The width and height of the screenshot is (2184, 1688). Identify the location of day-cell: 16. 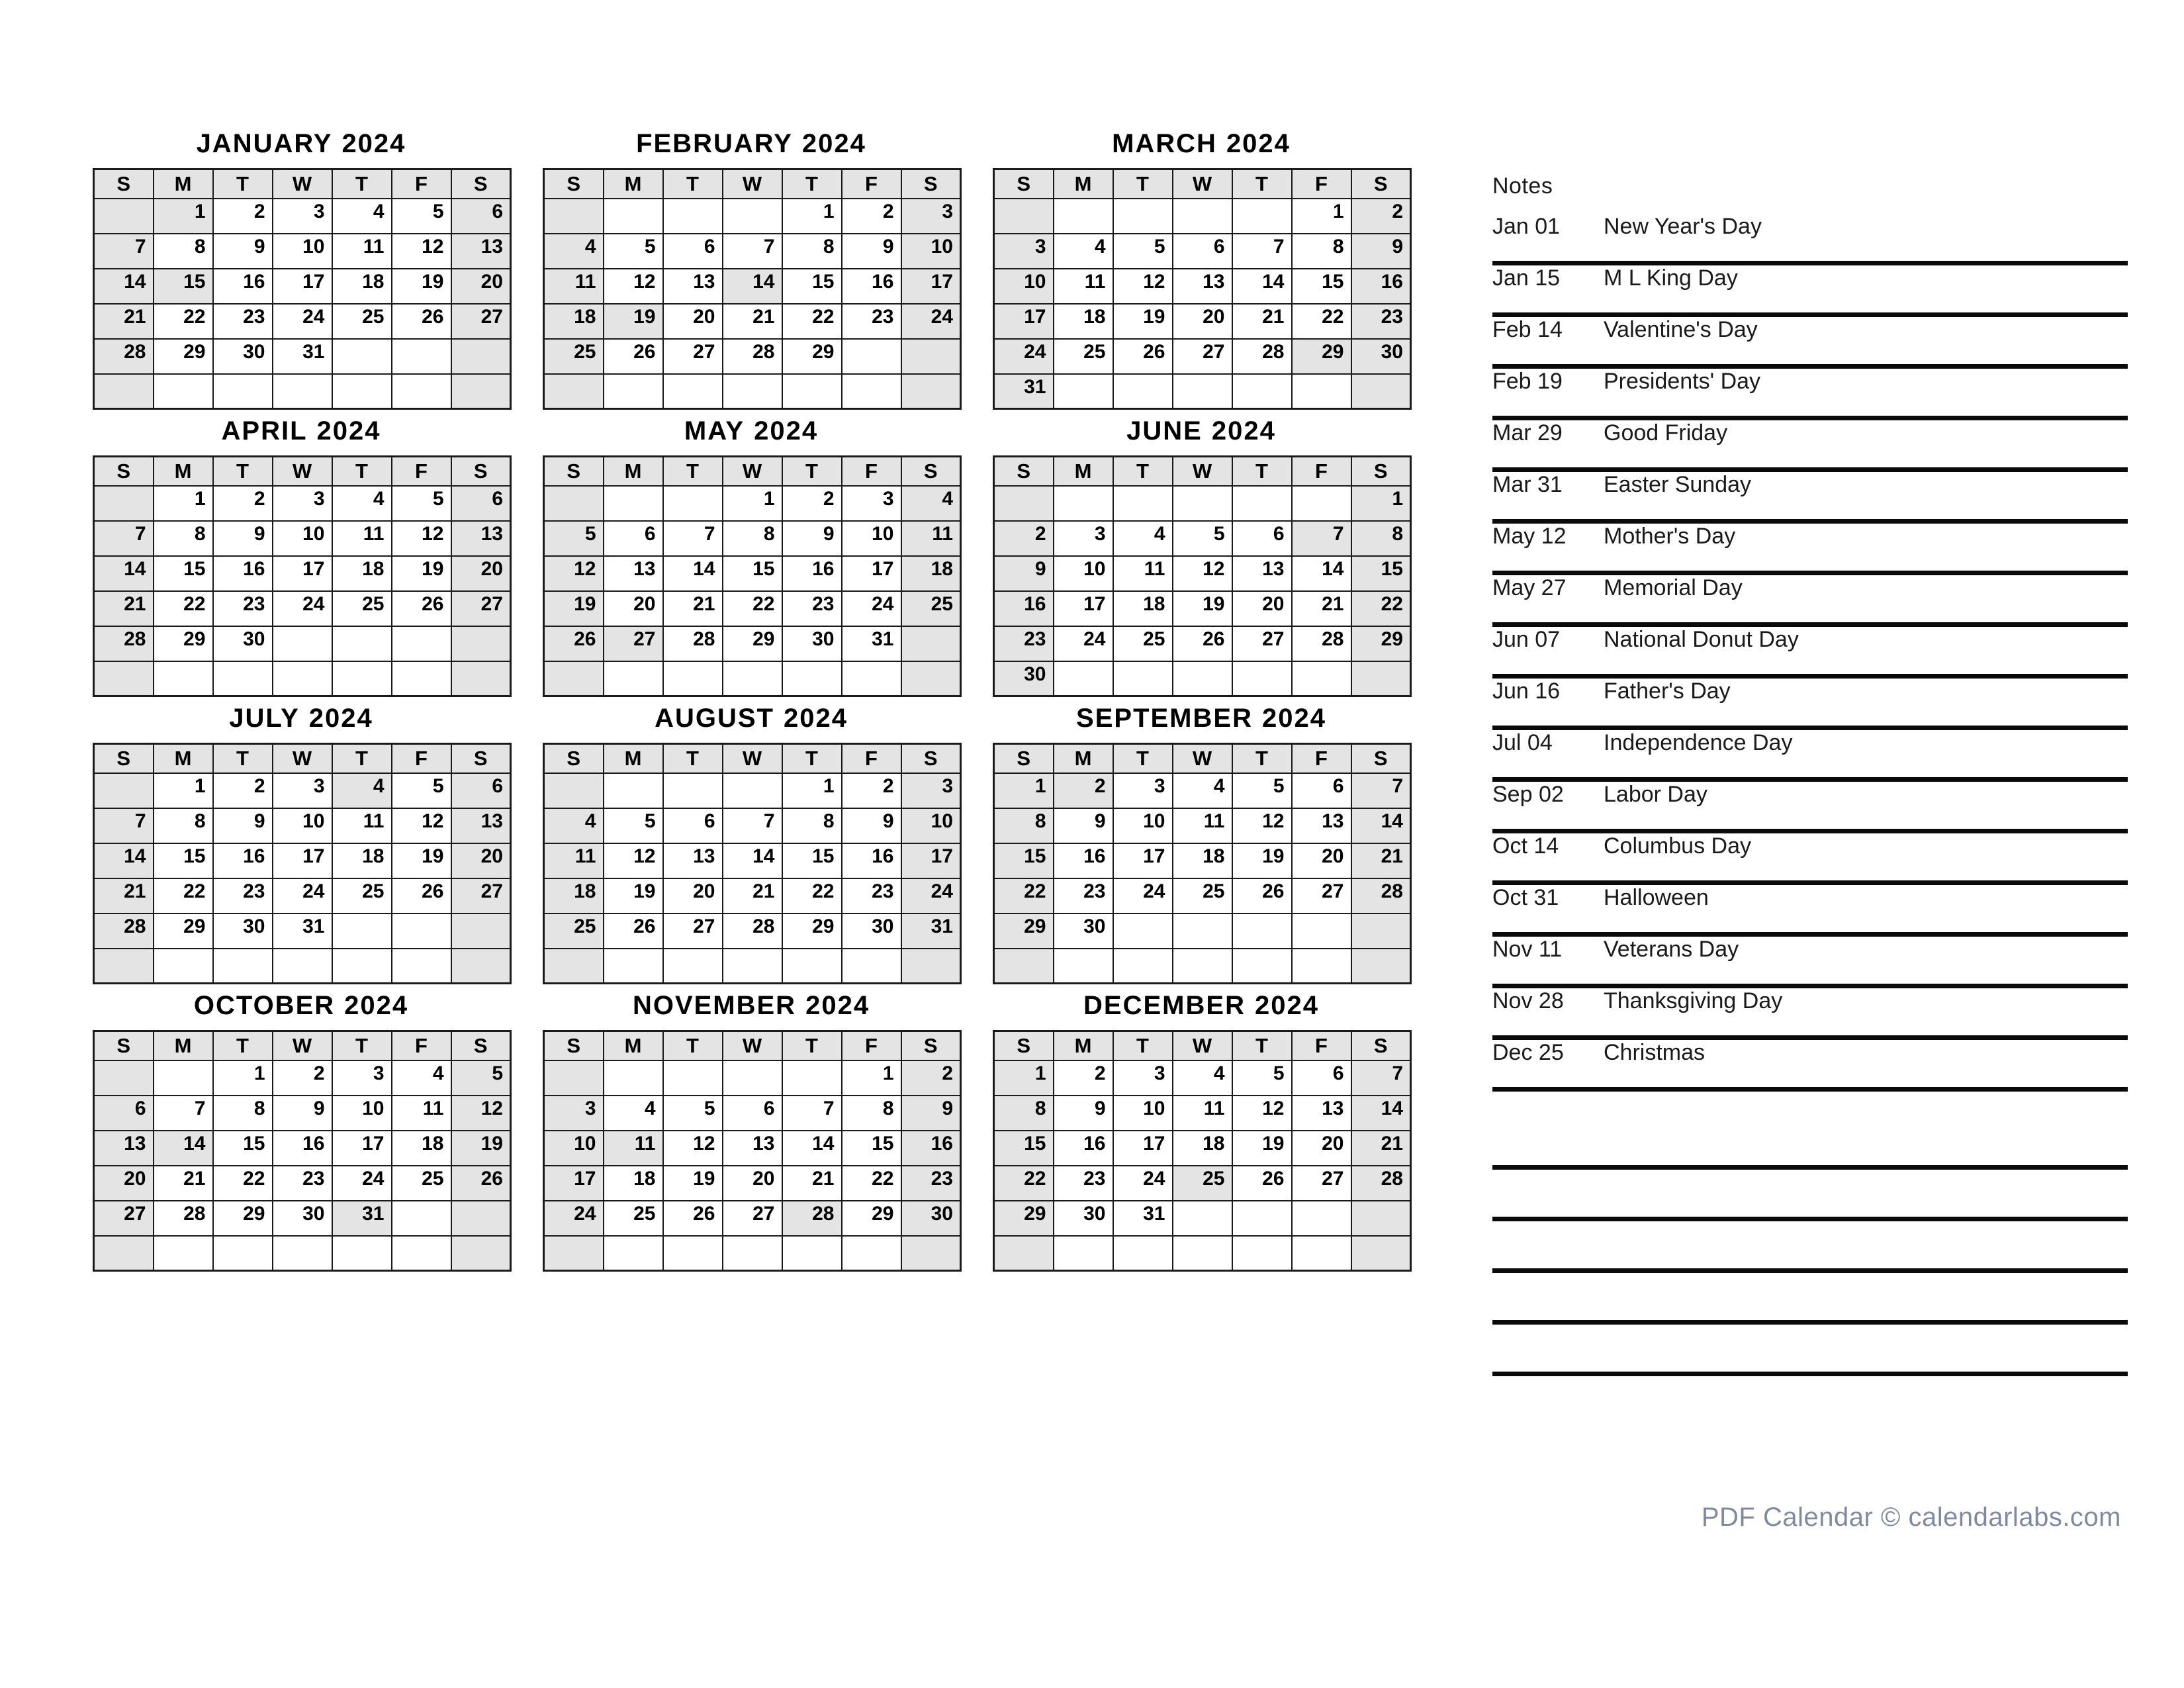
(242, 860).